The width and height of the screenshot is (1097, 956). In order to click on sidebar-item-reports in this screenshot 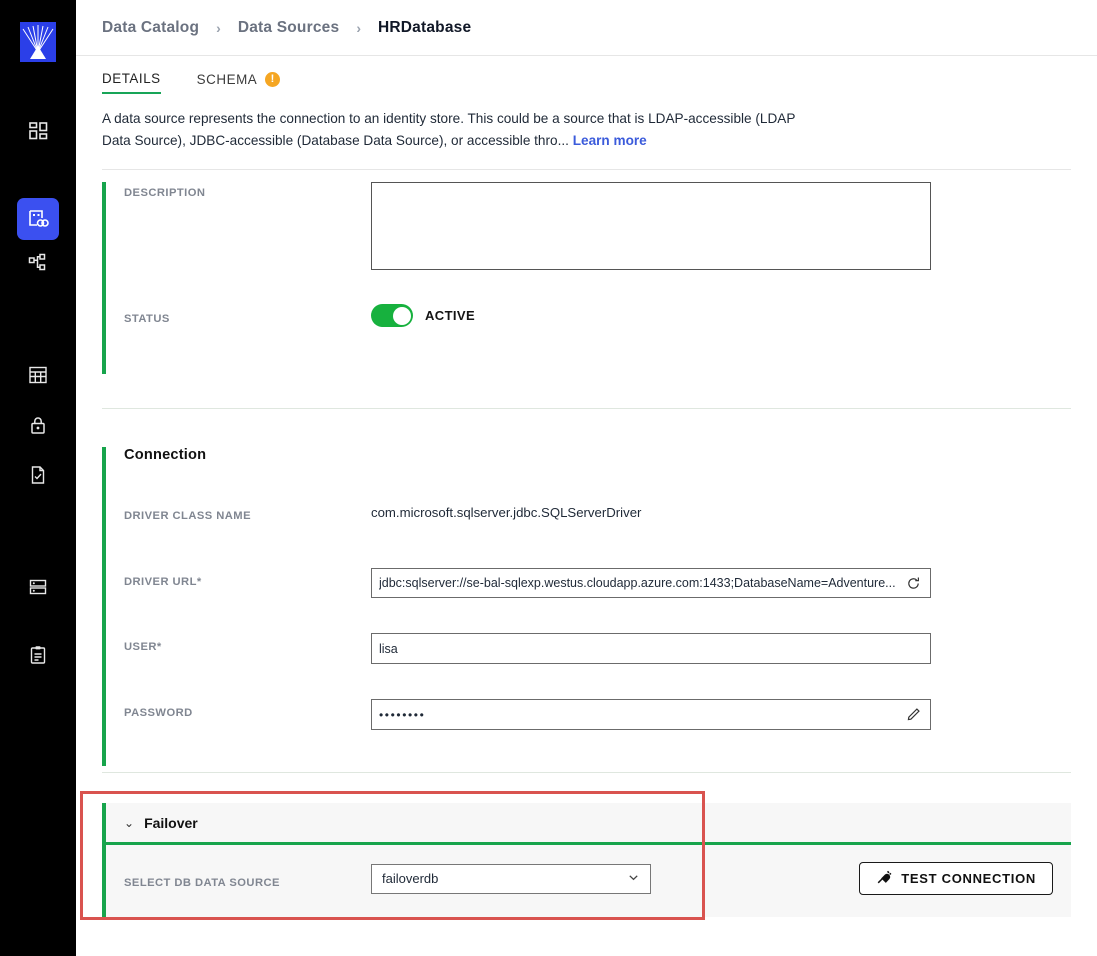, I will do `click(38, 655)`.